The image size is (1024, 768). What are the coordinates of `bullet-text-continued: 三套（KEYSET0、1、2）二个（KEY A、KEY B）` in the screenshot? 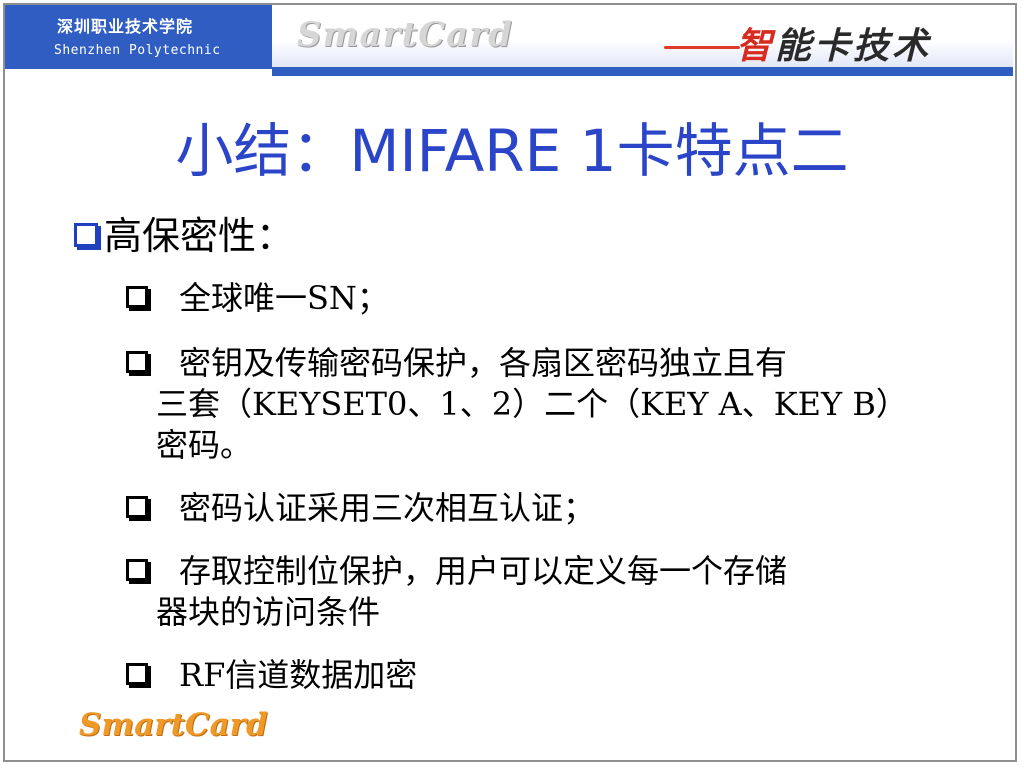 It's located at (532, 404).